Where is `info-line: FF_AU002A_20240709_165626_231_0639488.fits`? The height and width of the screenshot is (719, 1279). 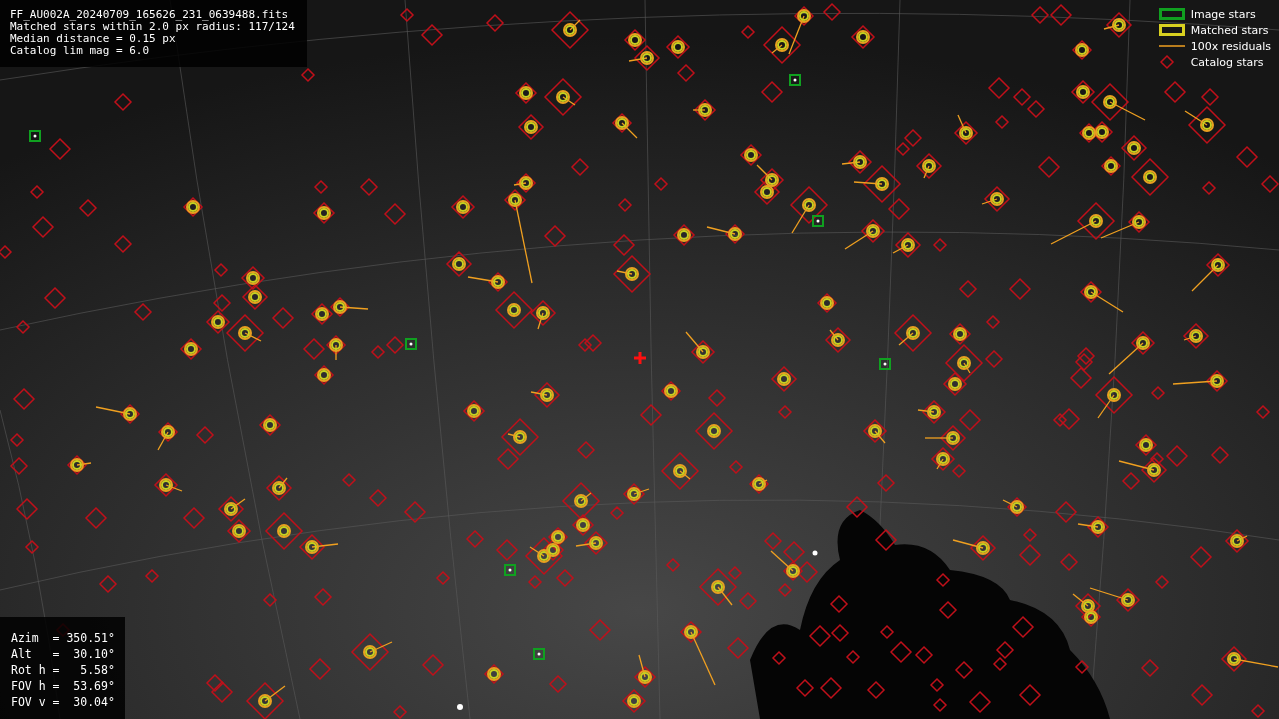
info-line: FF_AU002A_20240709_165626_231_0639488.fits is located at coordinates (150, 15).